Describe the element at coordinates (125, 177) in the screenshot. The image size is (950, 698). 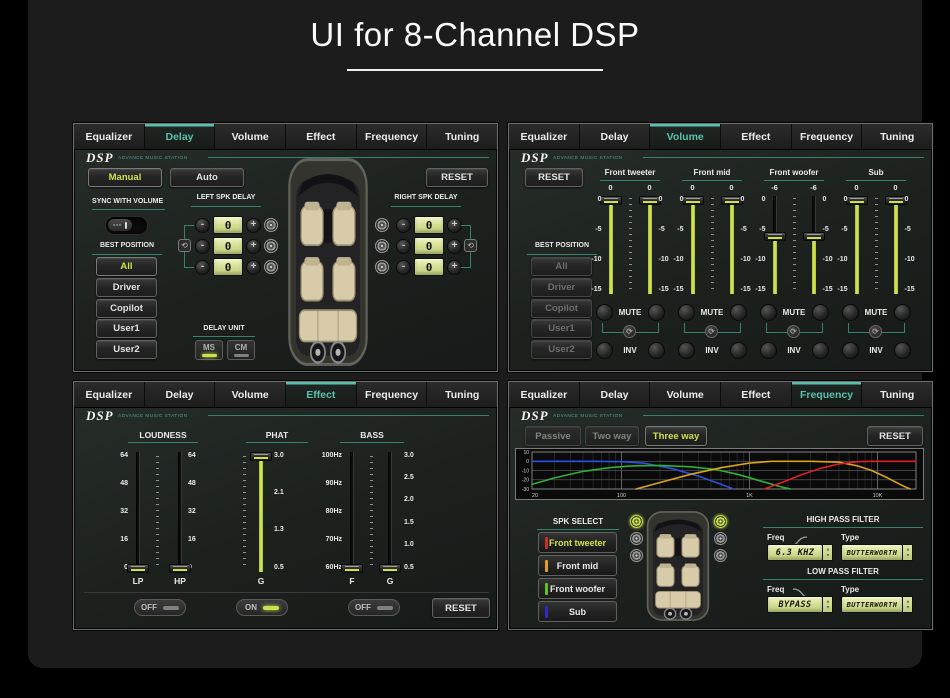
I see `manual-button: Manual` at that location.